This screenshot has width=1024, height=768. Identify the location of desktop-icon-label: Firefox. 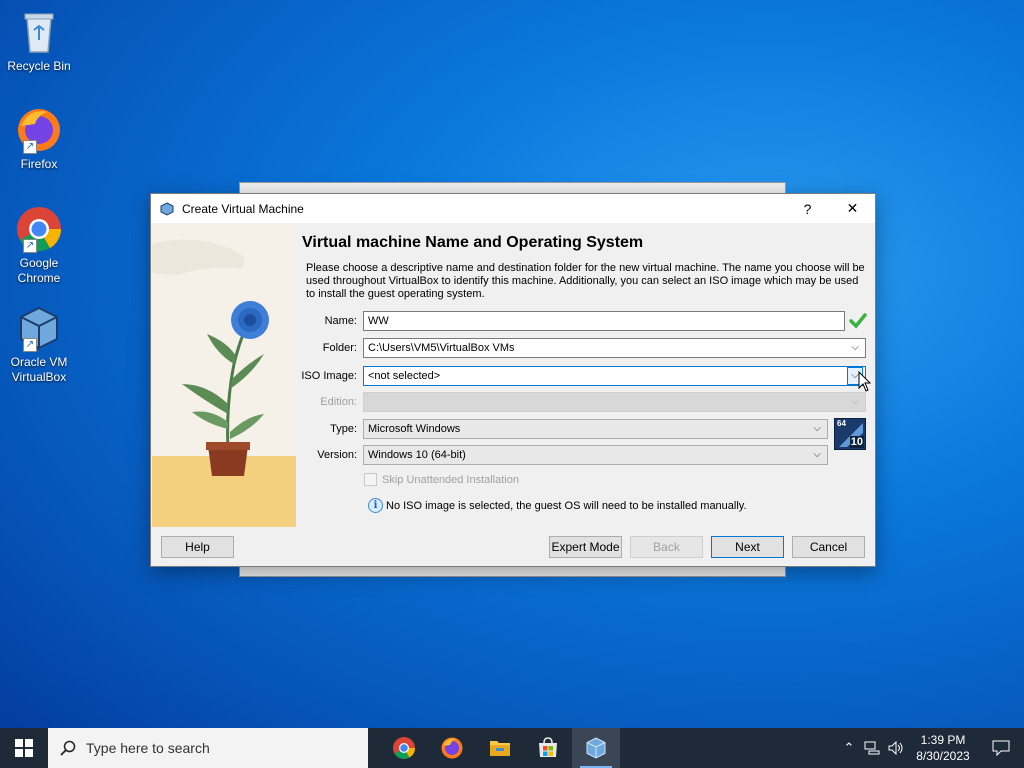
(39, 164).